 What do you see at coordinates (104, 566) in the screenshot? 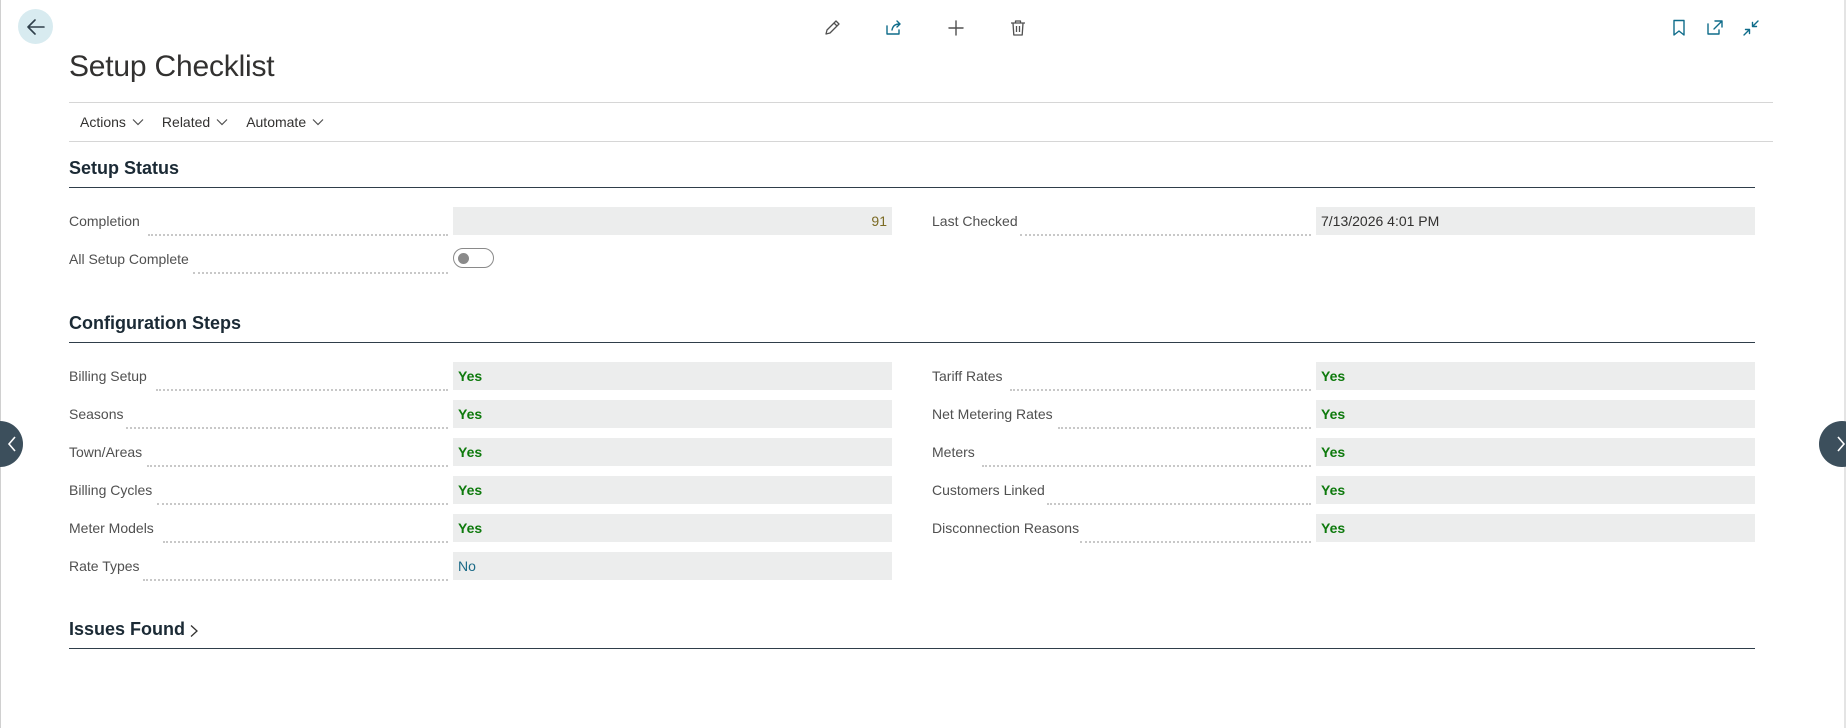
I see `rate-types-label: Rate Types` at bounding box center [104, 566].